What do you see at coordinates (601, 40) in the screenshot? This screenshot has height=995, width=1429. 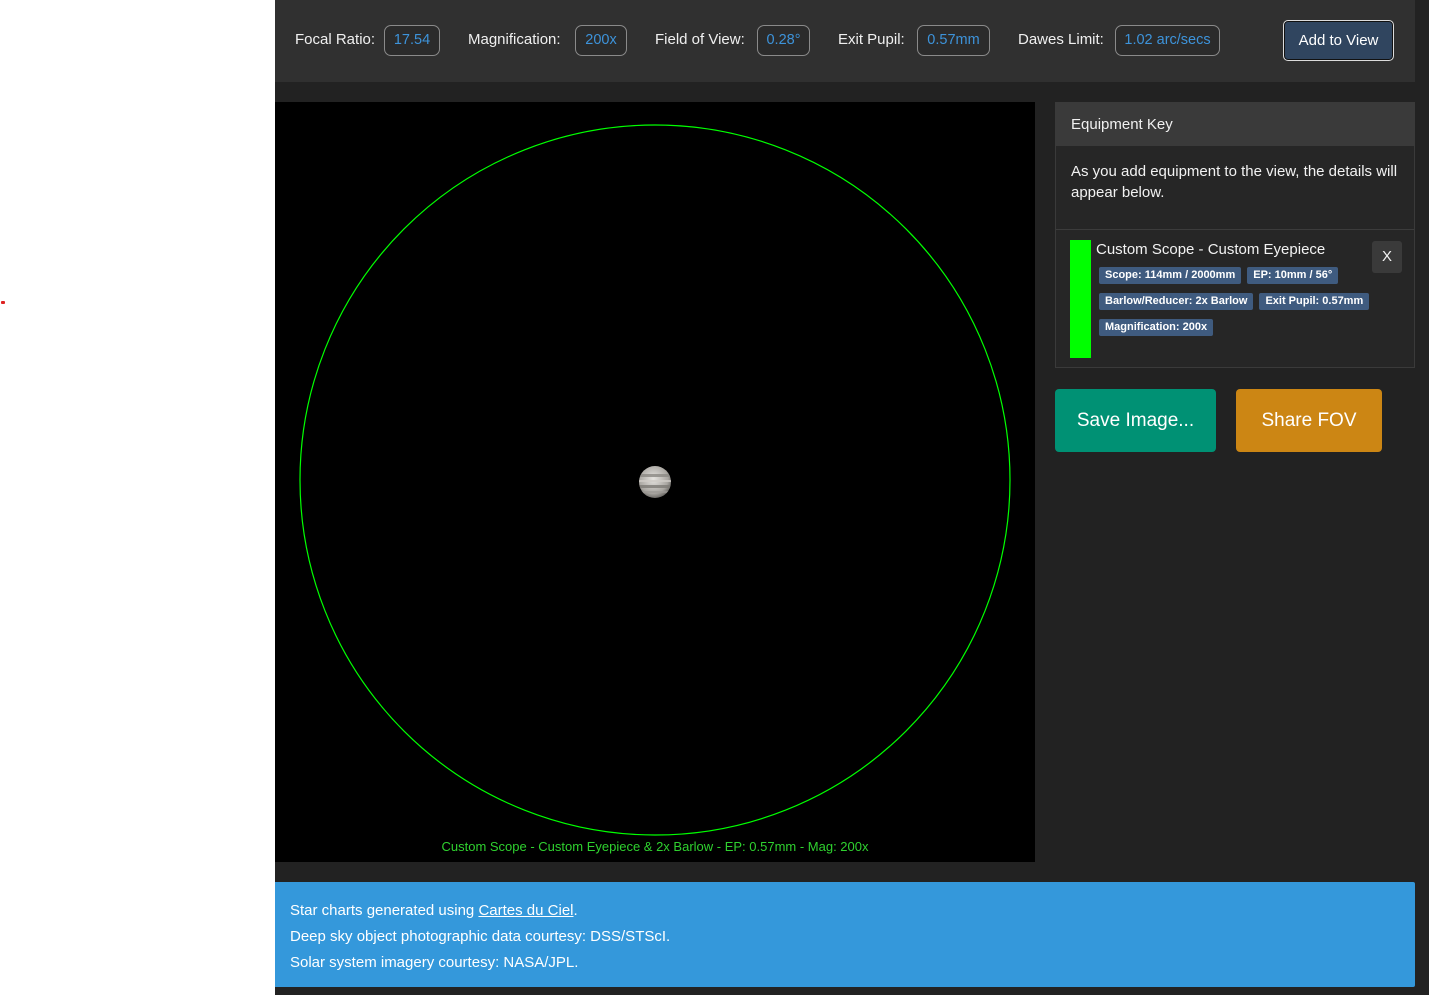 I see `magnification-value: 200x` at bounding box center [601, 40].